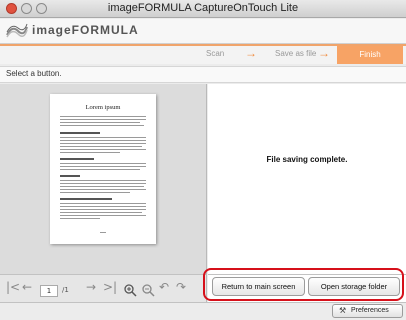 Image resolution: width=406 pixels, height=320 pixels. I want to click on steps-bar: Scan → Save as file → Finish, so click(203, 54).